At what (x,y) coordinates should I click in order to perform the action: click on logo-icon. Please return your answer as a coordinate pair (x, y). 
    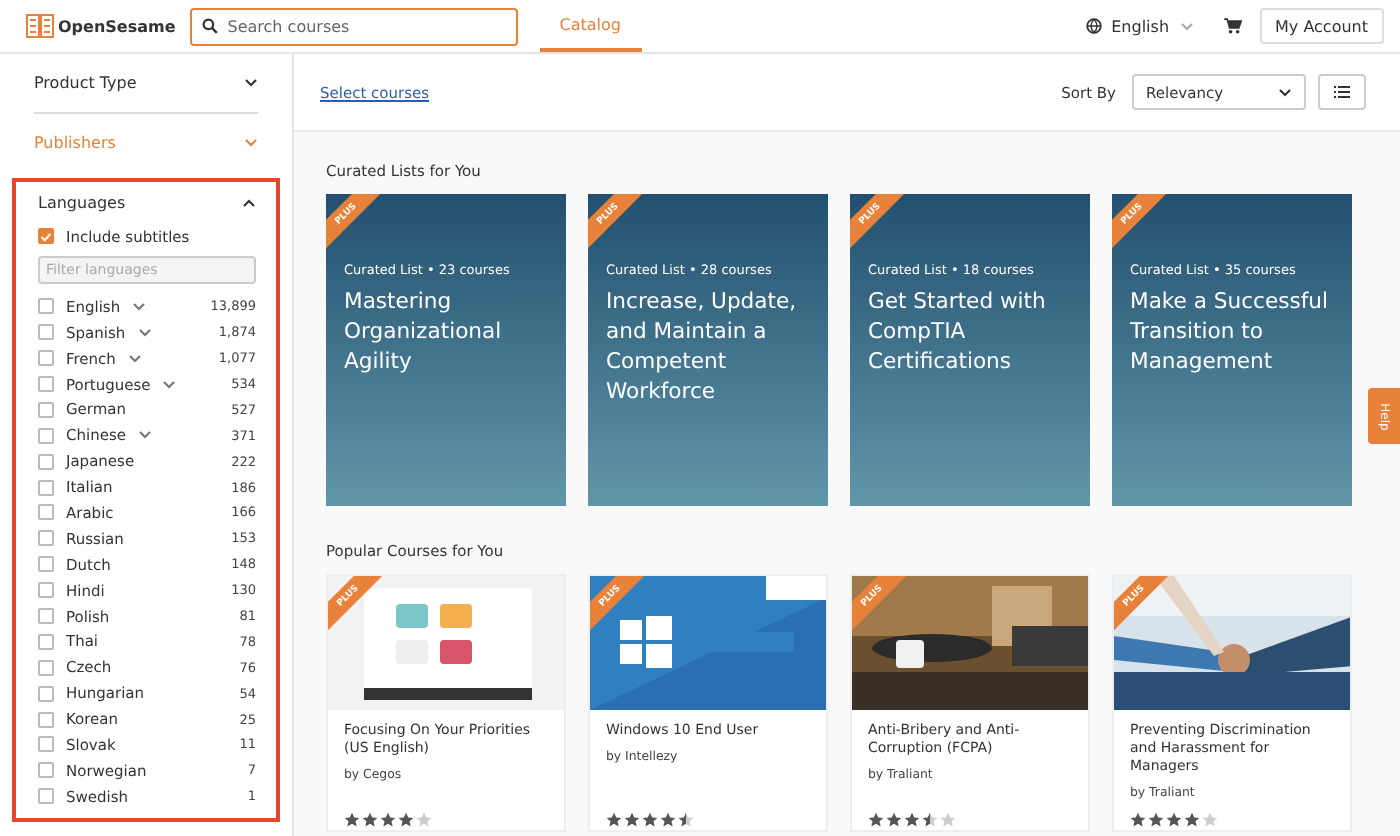
    Looking at the image, I should click on (40, 26).